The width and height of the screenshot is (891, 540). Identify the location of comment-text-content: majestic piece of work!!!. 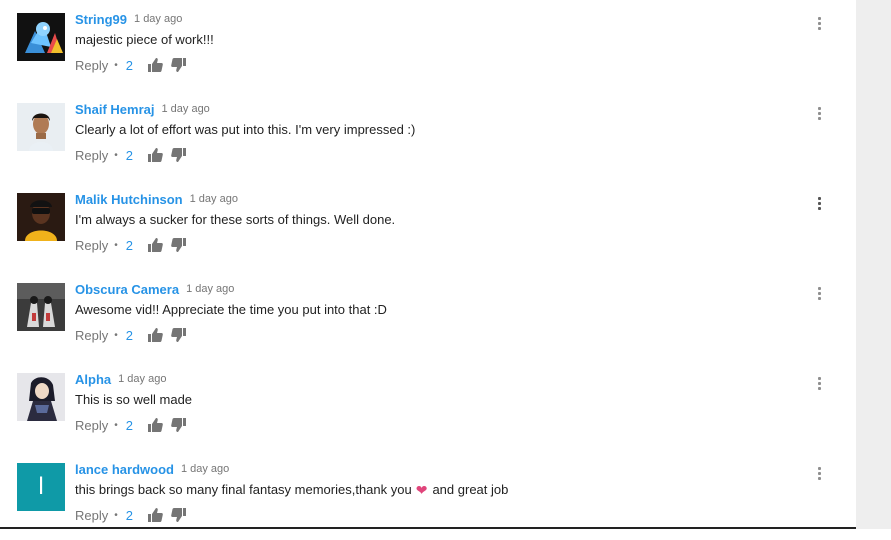
(144, 39).